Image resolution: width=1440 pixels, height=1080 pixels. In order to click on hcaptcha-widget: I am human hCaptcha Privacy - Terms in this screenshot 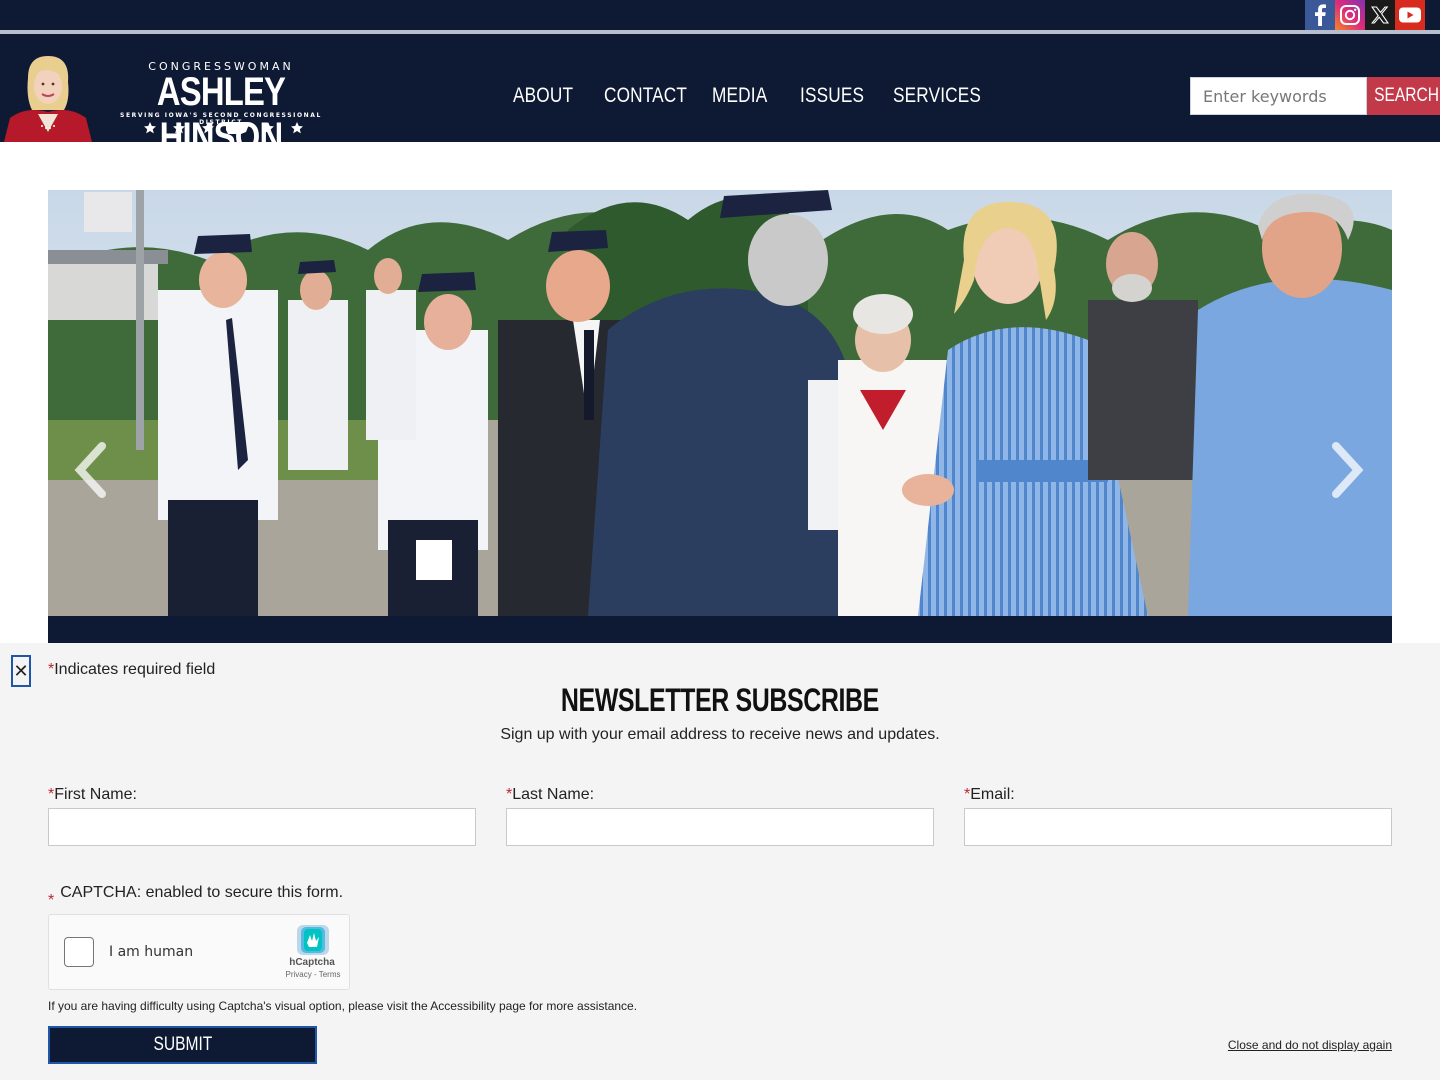, I will do `click(199, 952)`.